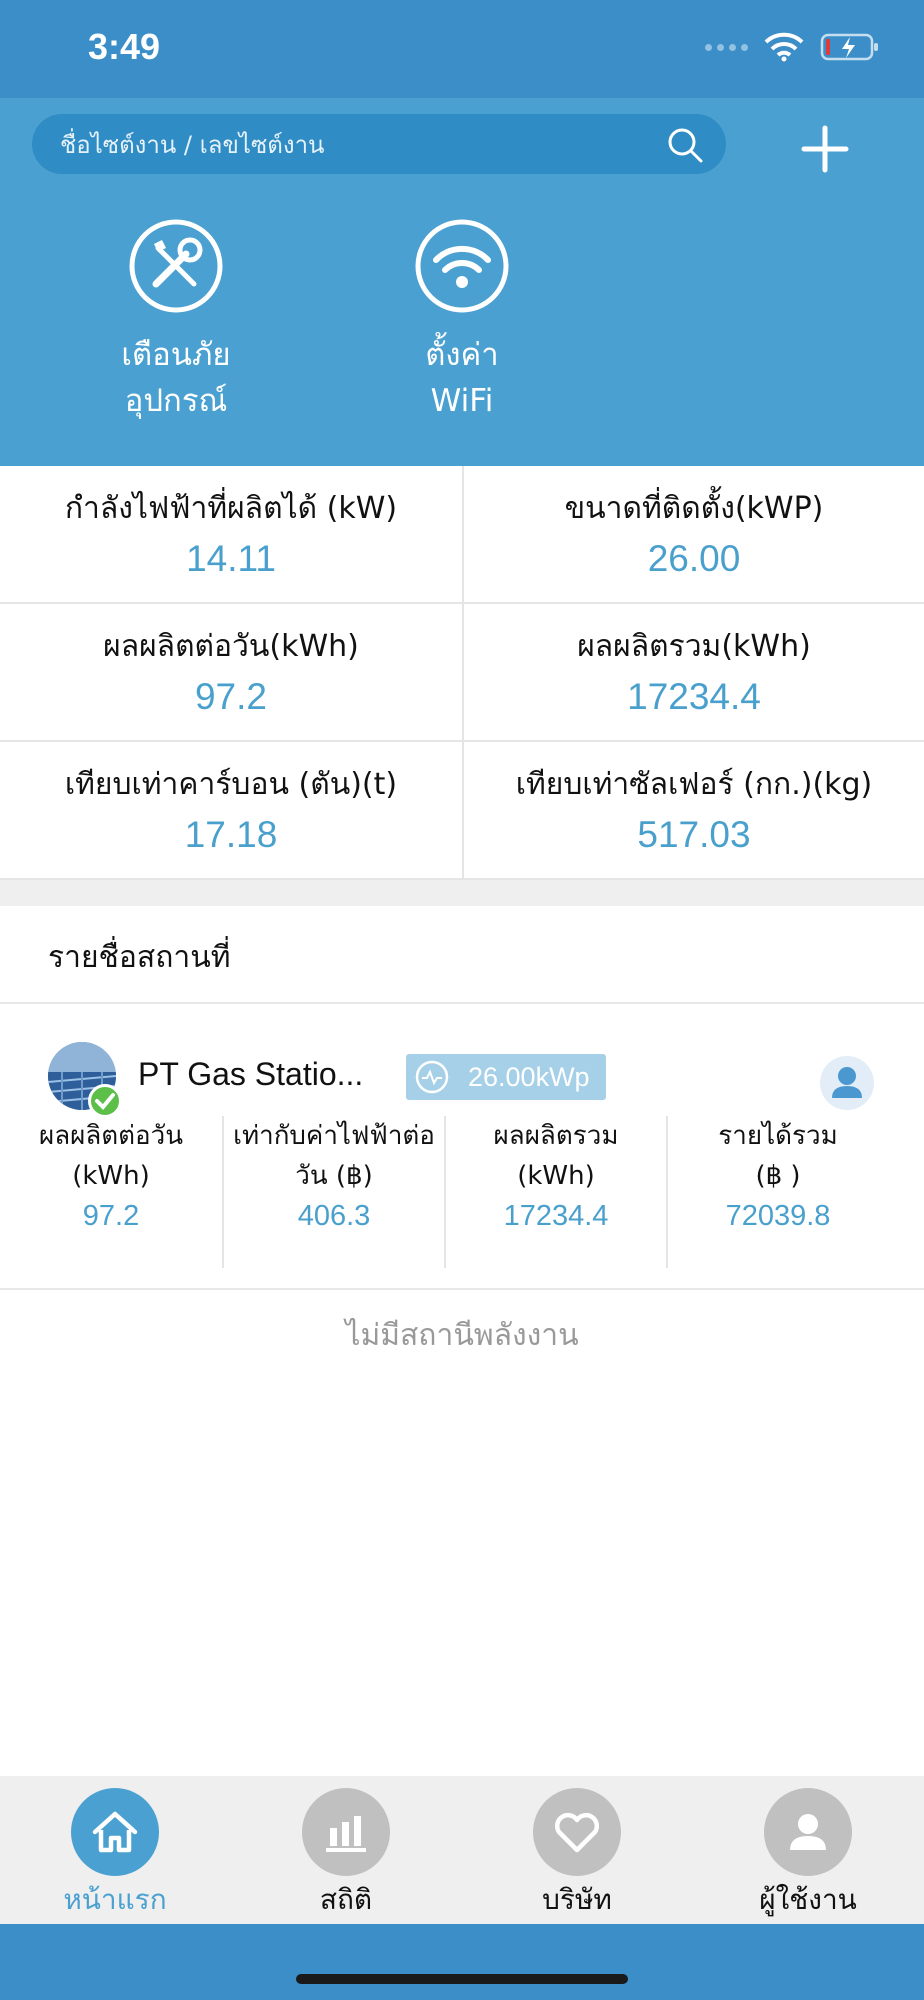  What do you see at coordinates (808, 1899) in the screenshot?
I see `tab-label: ผู้ใช้งาน` at bounding box center [808, 1899].